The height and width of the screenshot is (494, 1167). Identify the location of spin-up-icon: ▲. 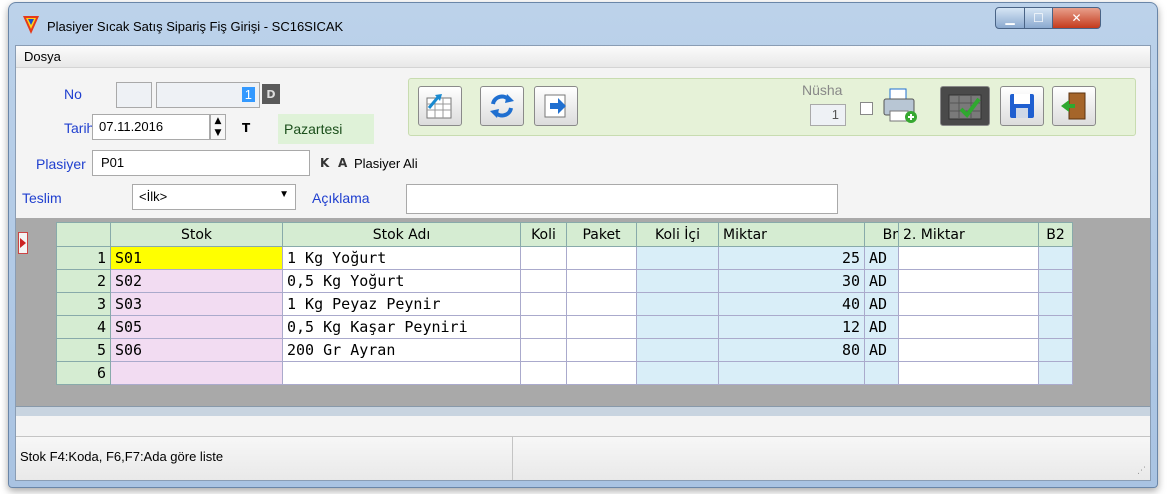
(218, 121).